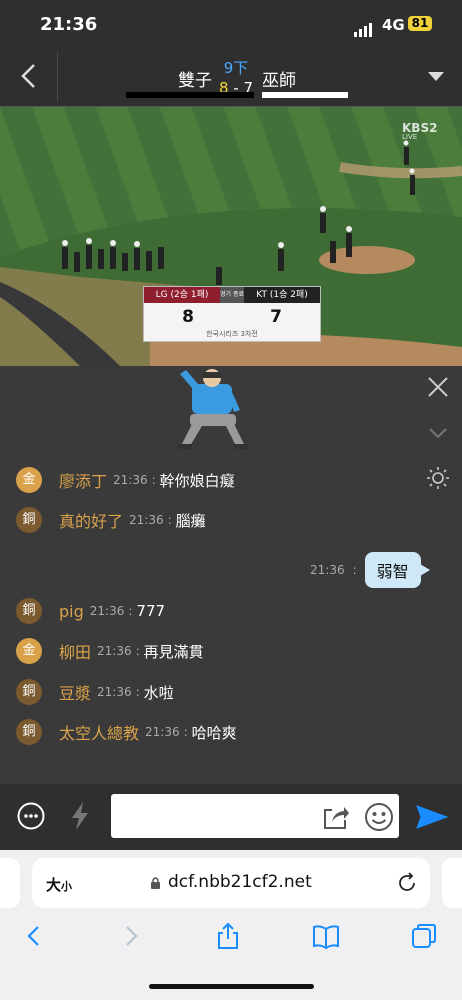 This screenshot has width=462, height=1000. I want to click on battery-indicator: 81, so click(420, 23).